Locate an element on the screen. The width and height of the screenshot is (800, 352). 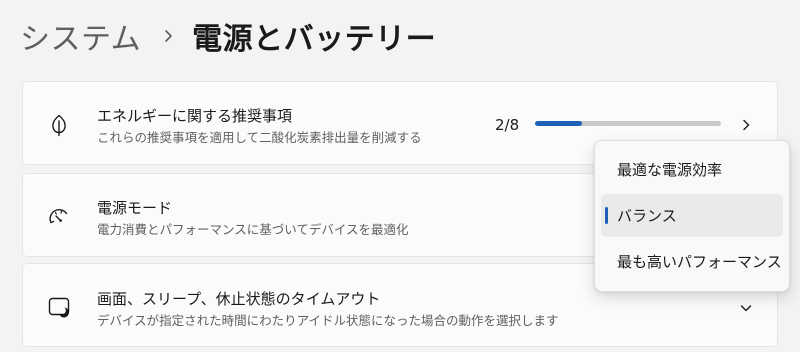
breadcrumb: システム 電源とバッテリー is located at coordinates (228, 36).